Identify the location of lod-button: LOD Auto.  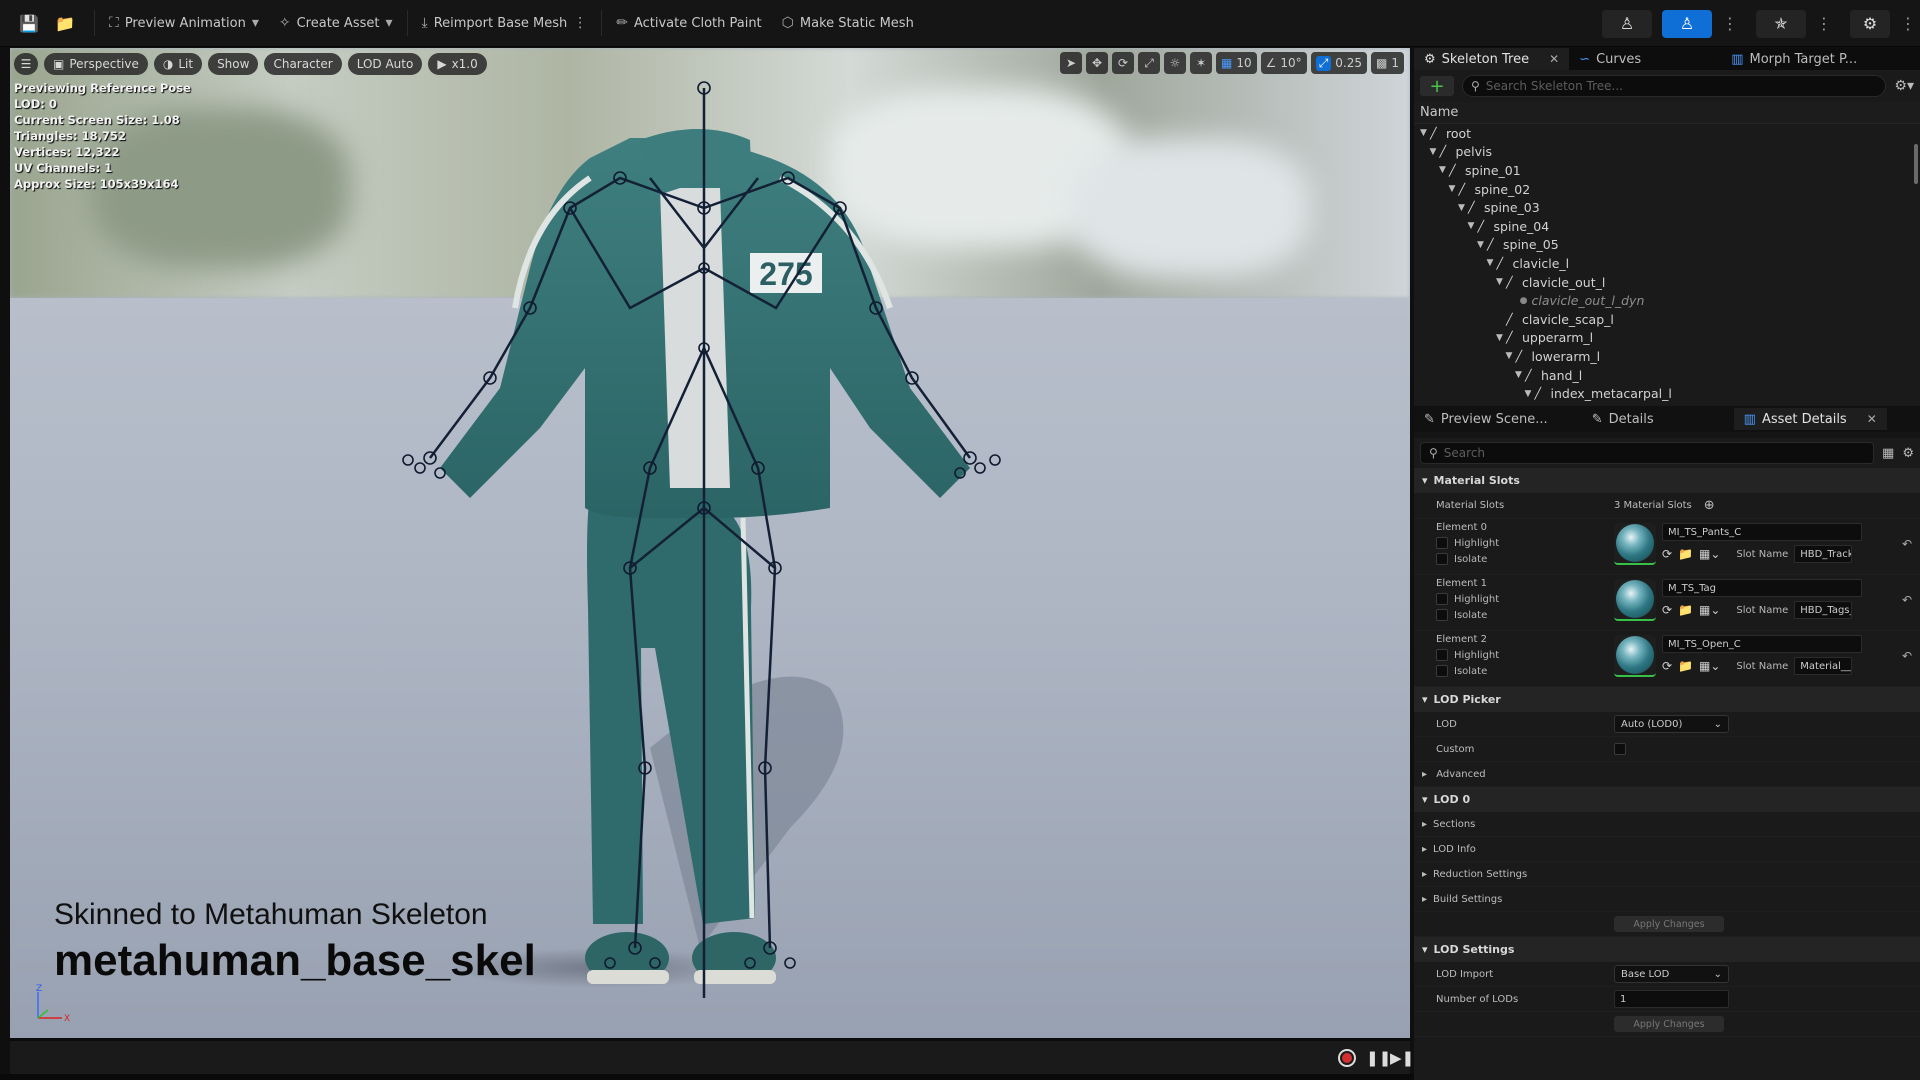
(385, 64).